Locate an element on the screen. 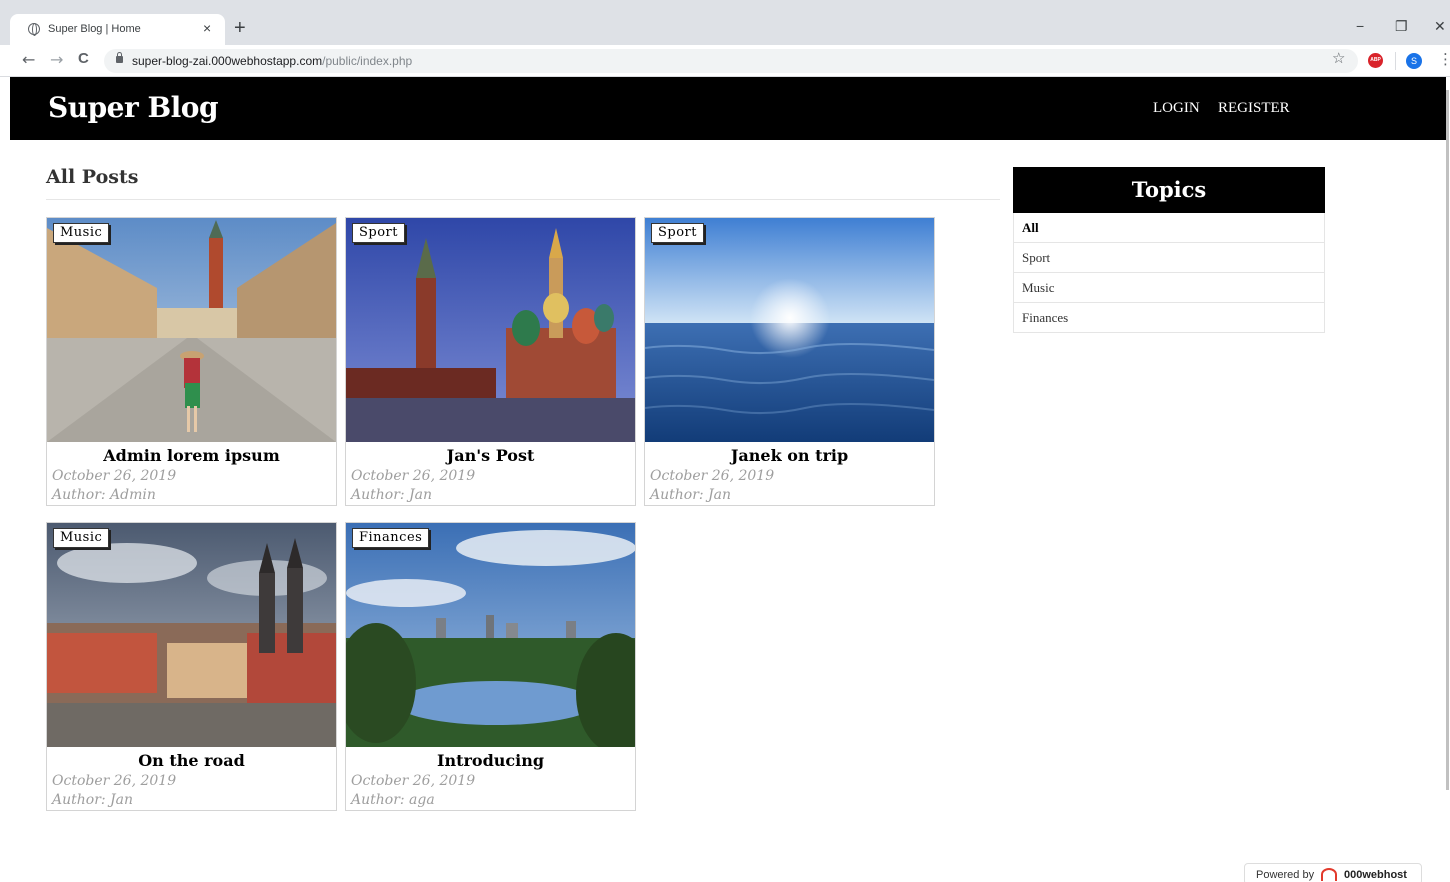 Image resolution: width=1450 pixels, height=882 pixels. page-scrollbar is located at coordinates (1447, 440).